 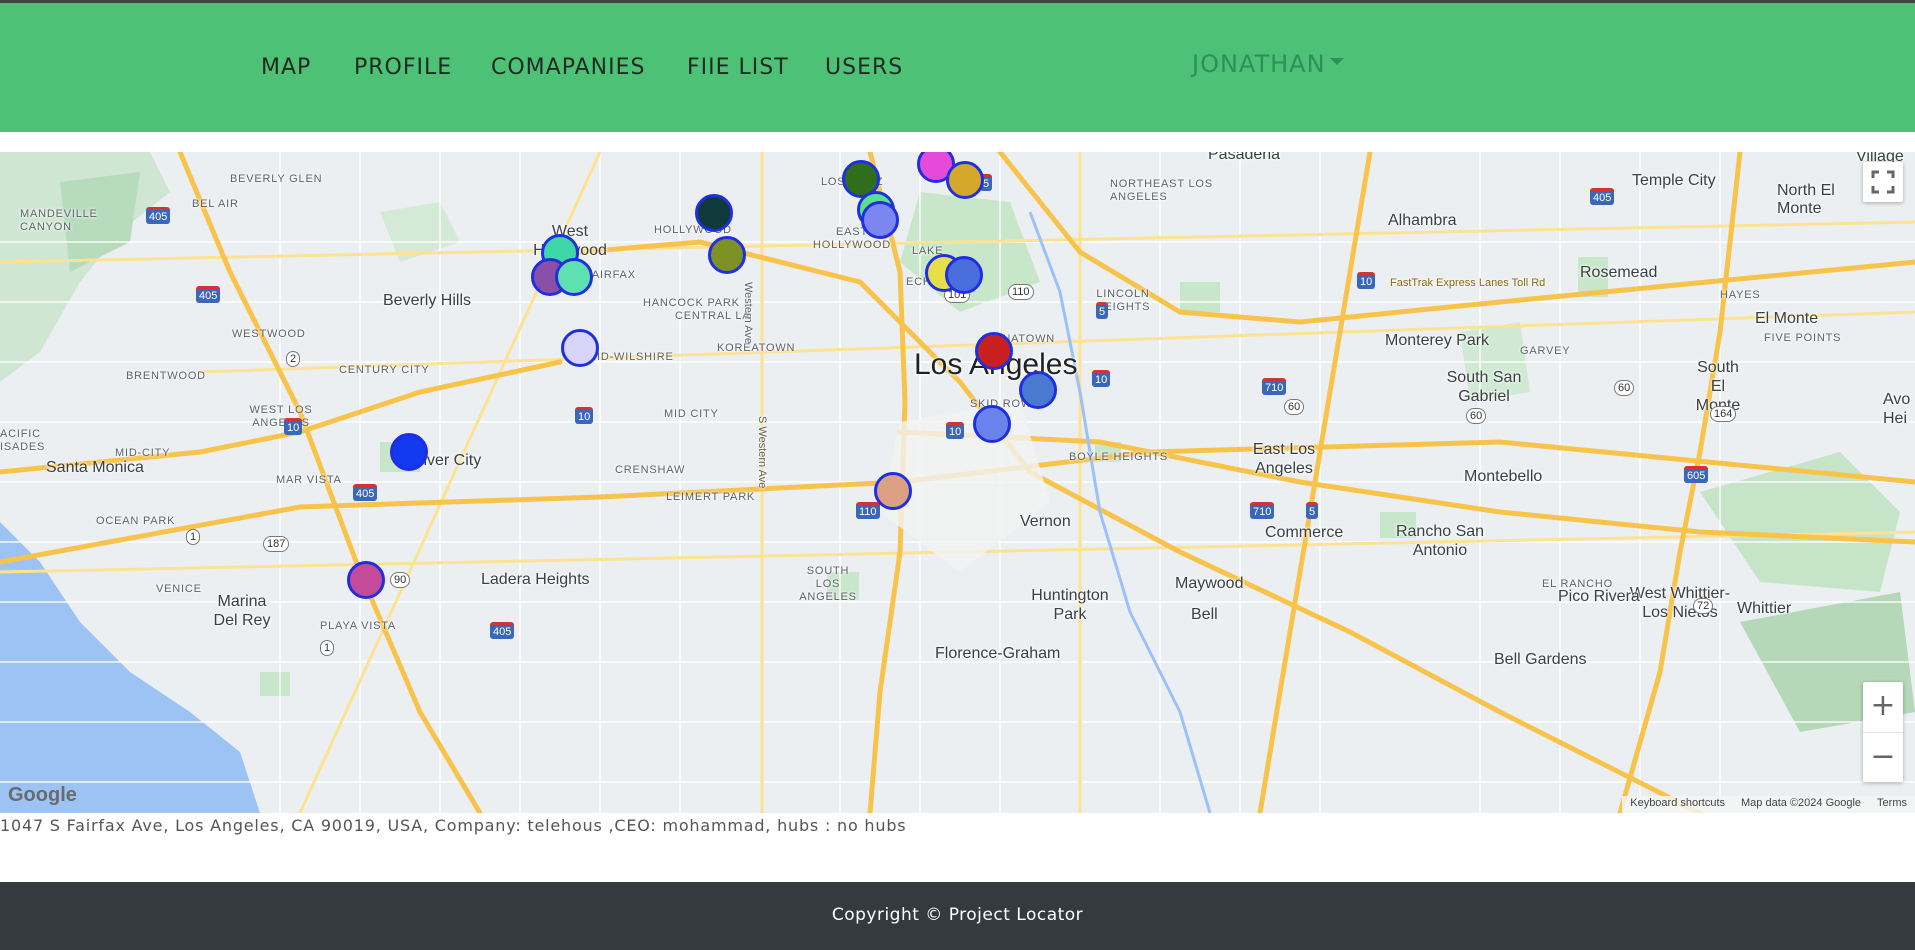 I want to click on highway-shield: 5, so click(x=1312, y=510).